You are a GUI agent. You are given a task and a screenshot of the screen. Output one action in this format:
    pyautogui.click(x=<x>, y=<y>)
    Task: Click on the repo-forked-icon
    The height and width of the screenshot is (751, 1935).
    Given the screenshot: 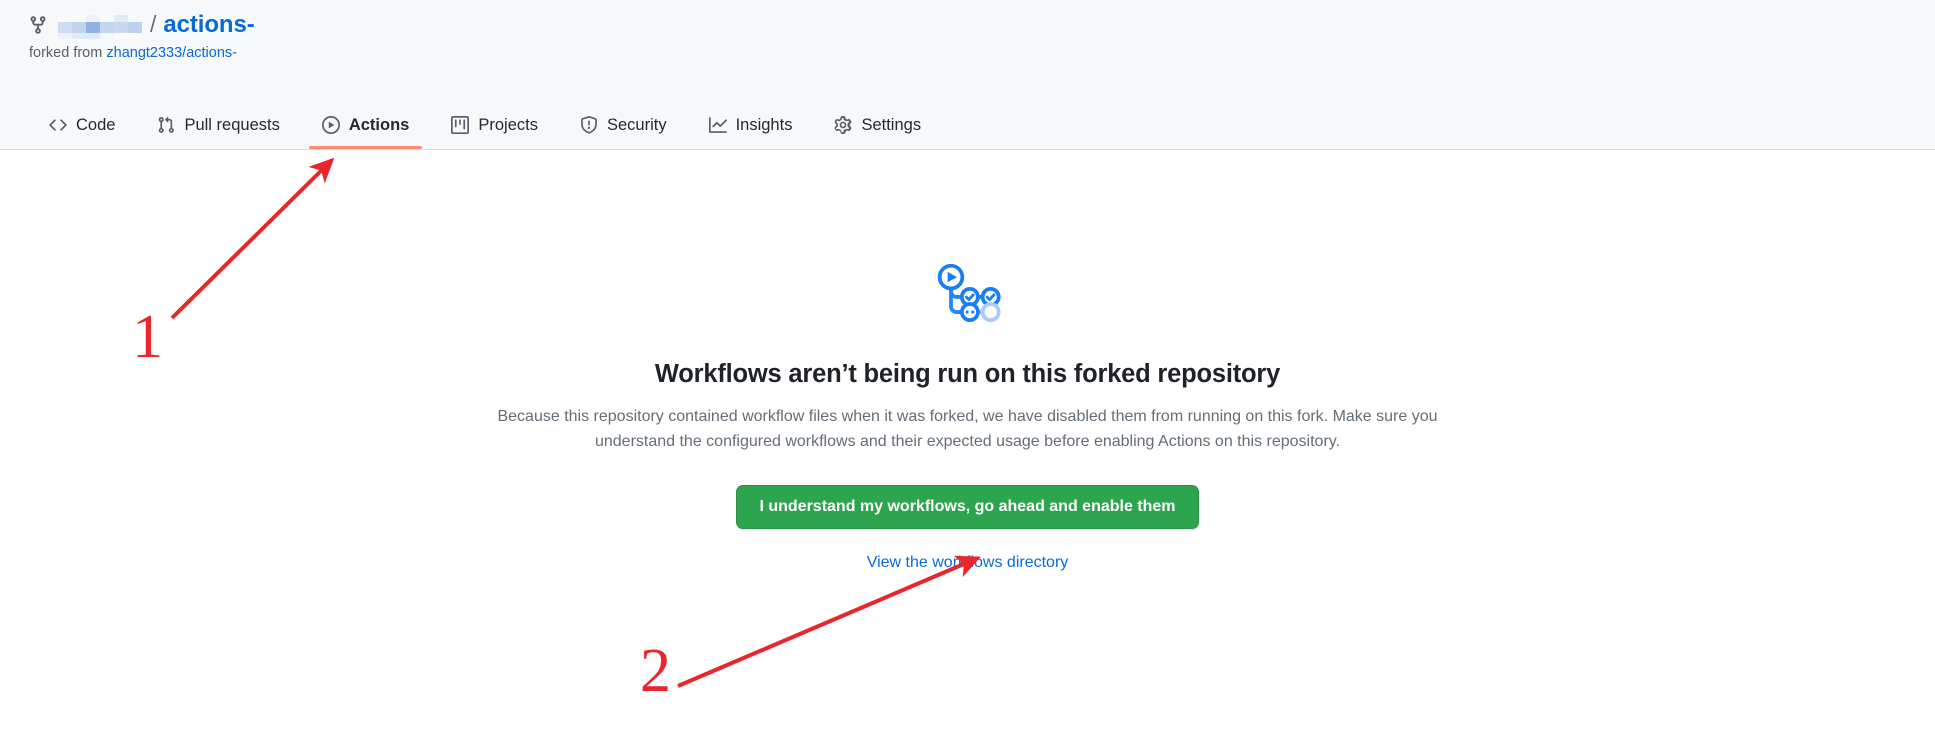 What is the action you would take?
    pyautogui.click(x=38, y=25)
    